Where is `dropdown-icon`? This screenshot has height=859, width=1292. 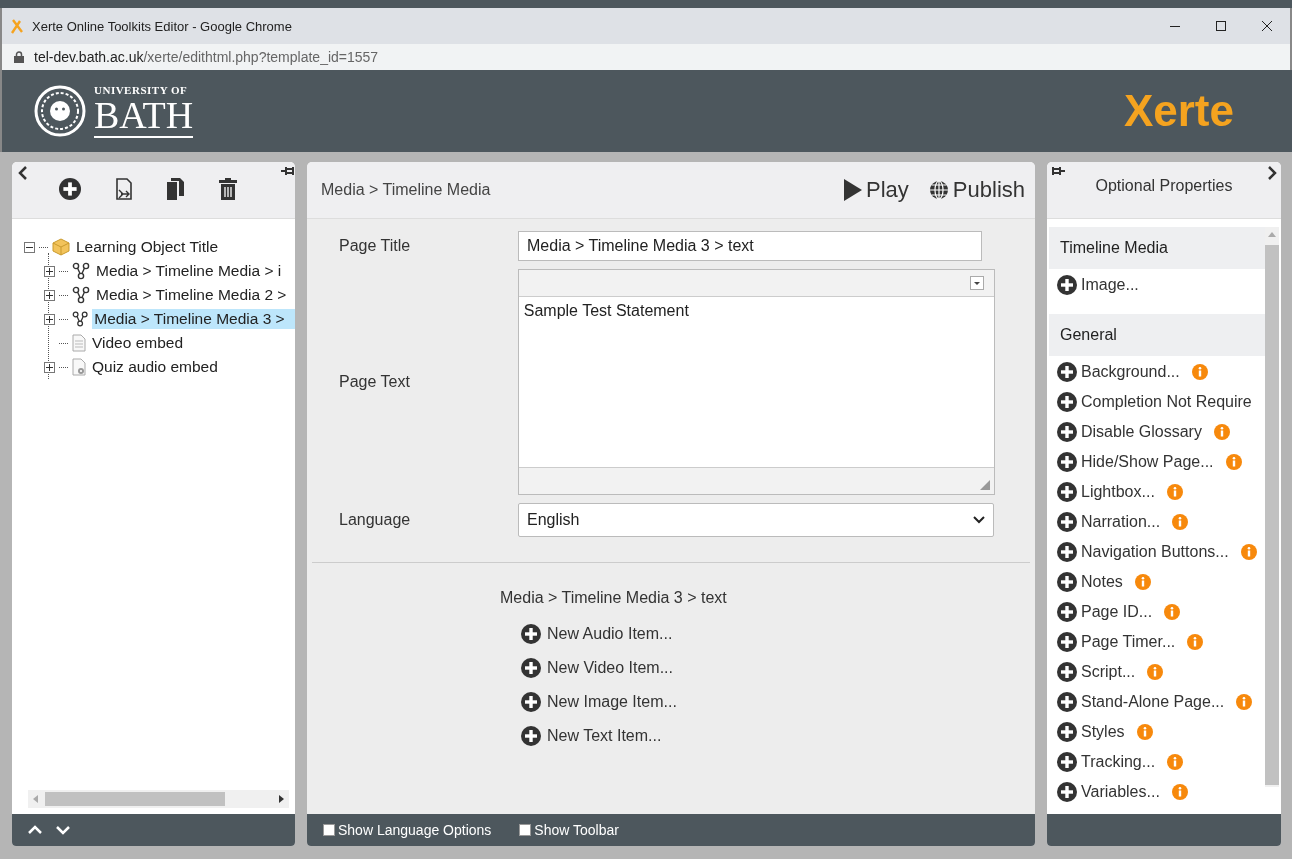 dropdown-icon is located at coordinates (977, 283).